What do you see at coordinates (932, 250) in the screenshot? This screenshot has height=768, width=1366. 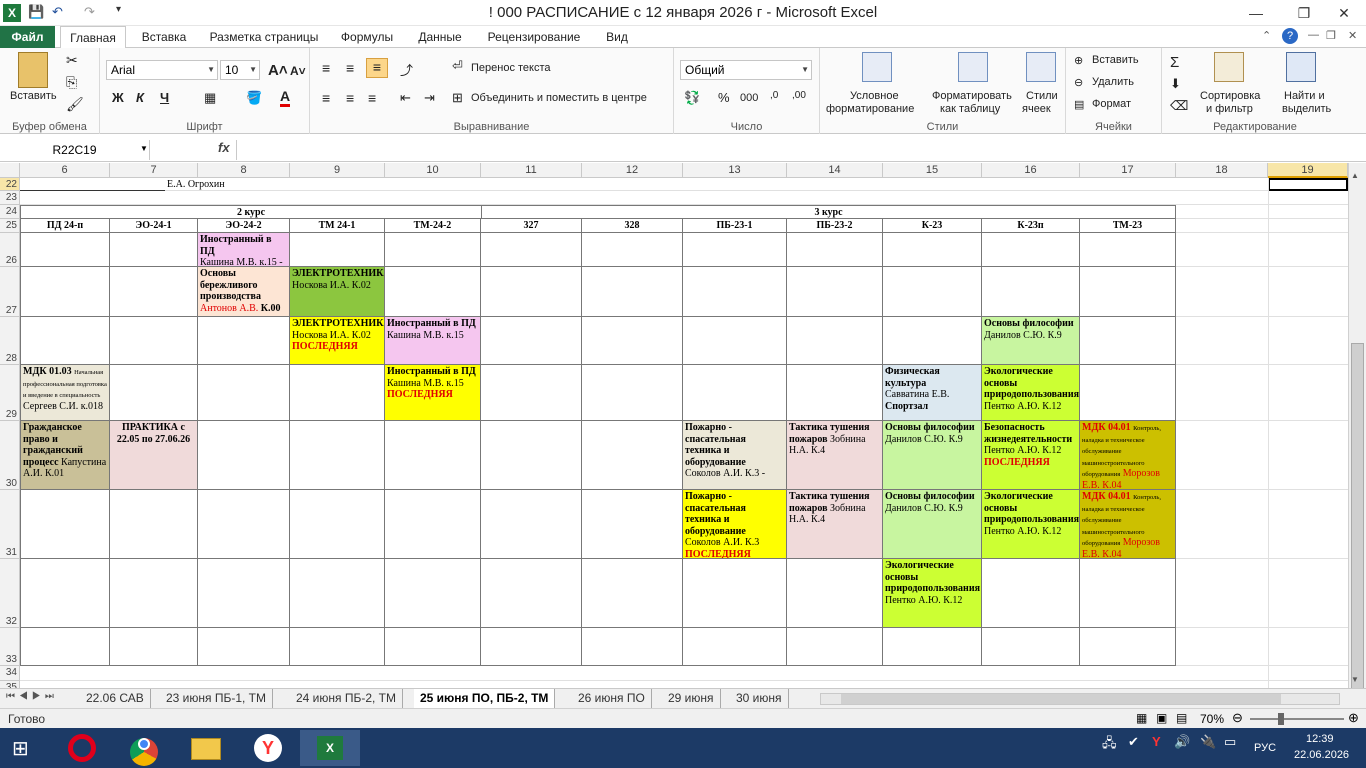 I see `schedule-cell-r26-c15` at bounding box center [932, 250].